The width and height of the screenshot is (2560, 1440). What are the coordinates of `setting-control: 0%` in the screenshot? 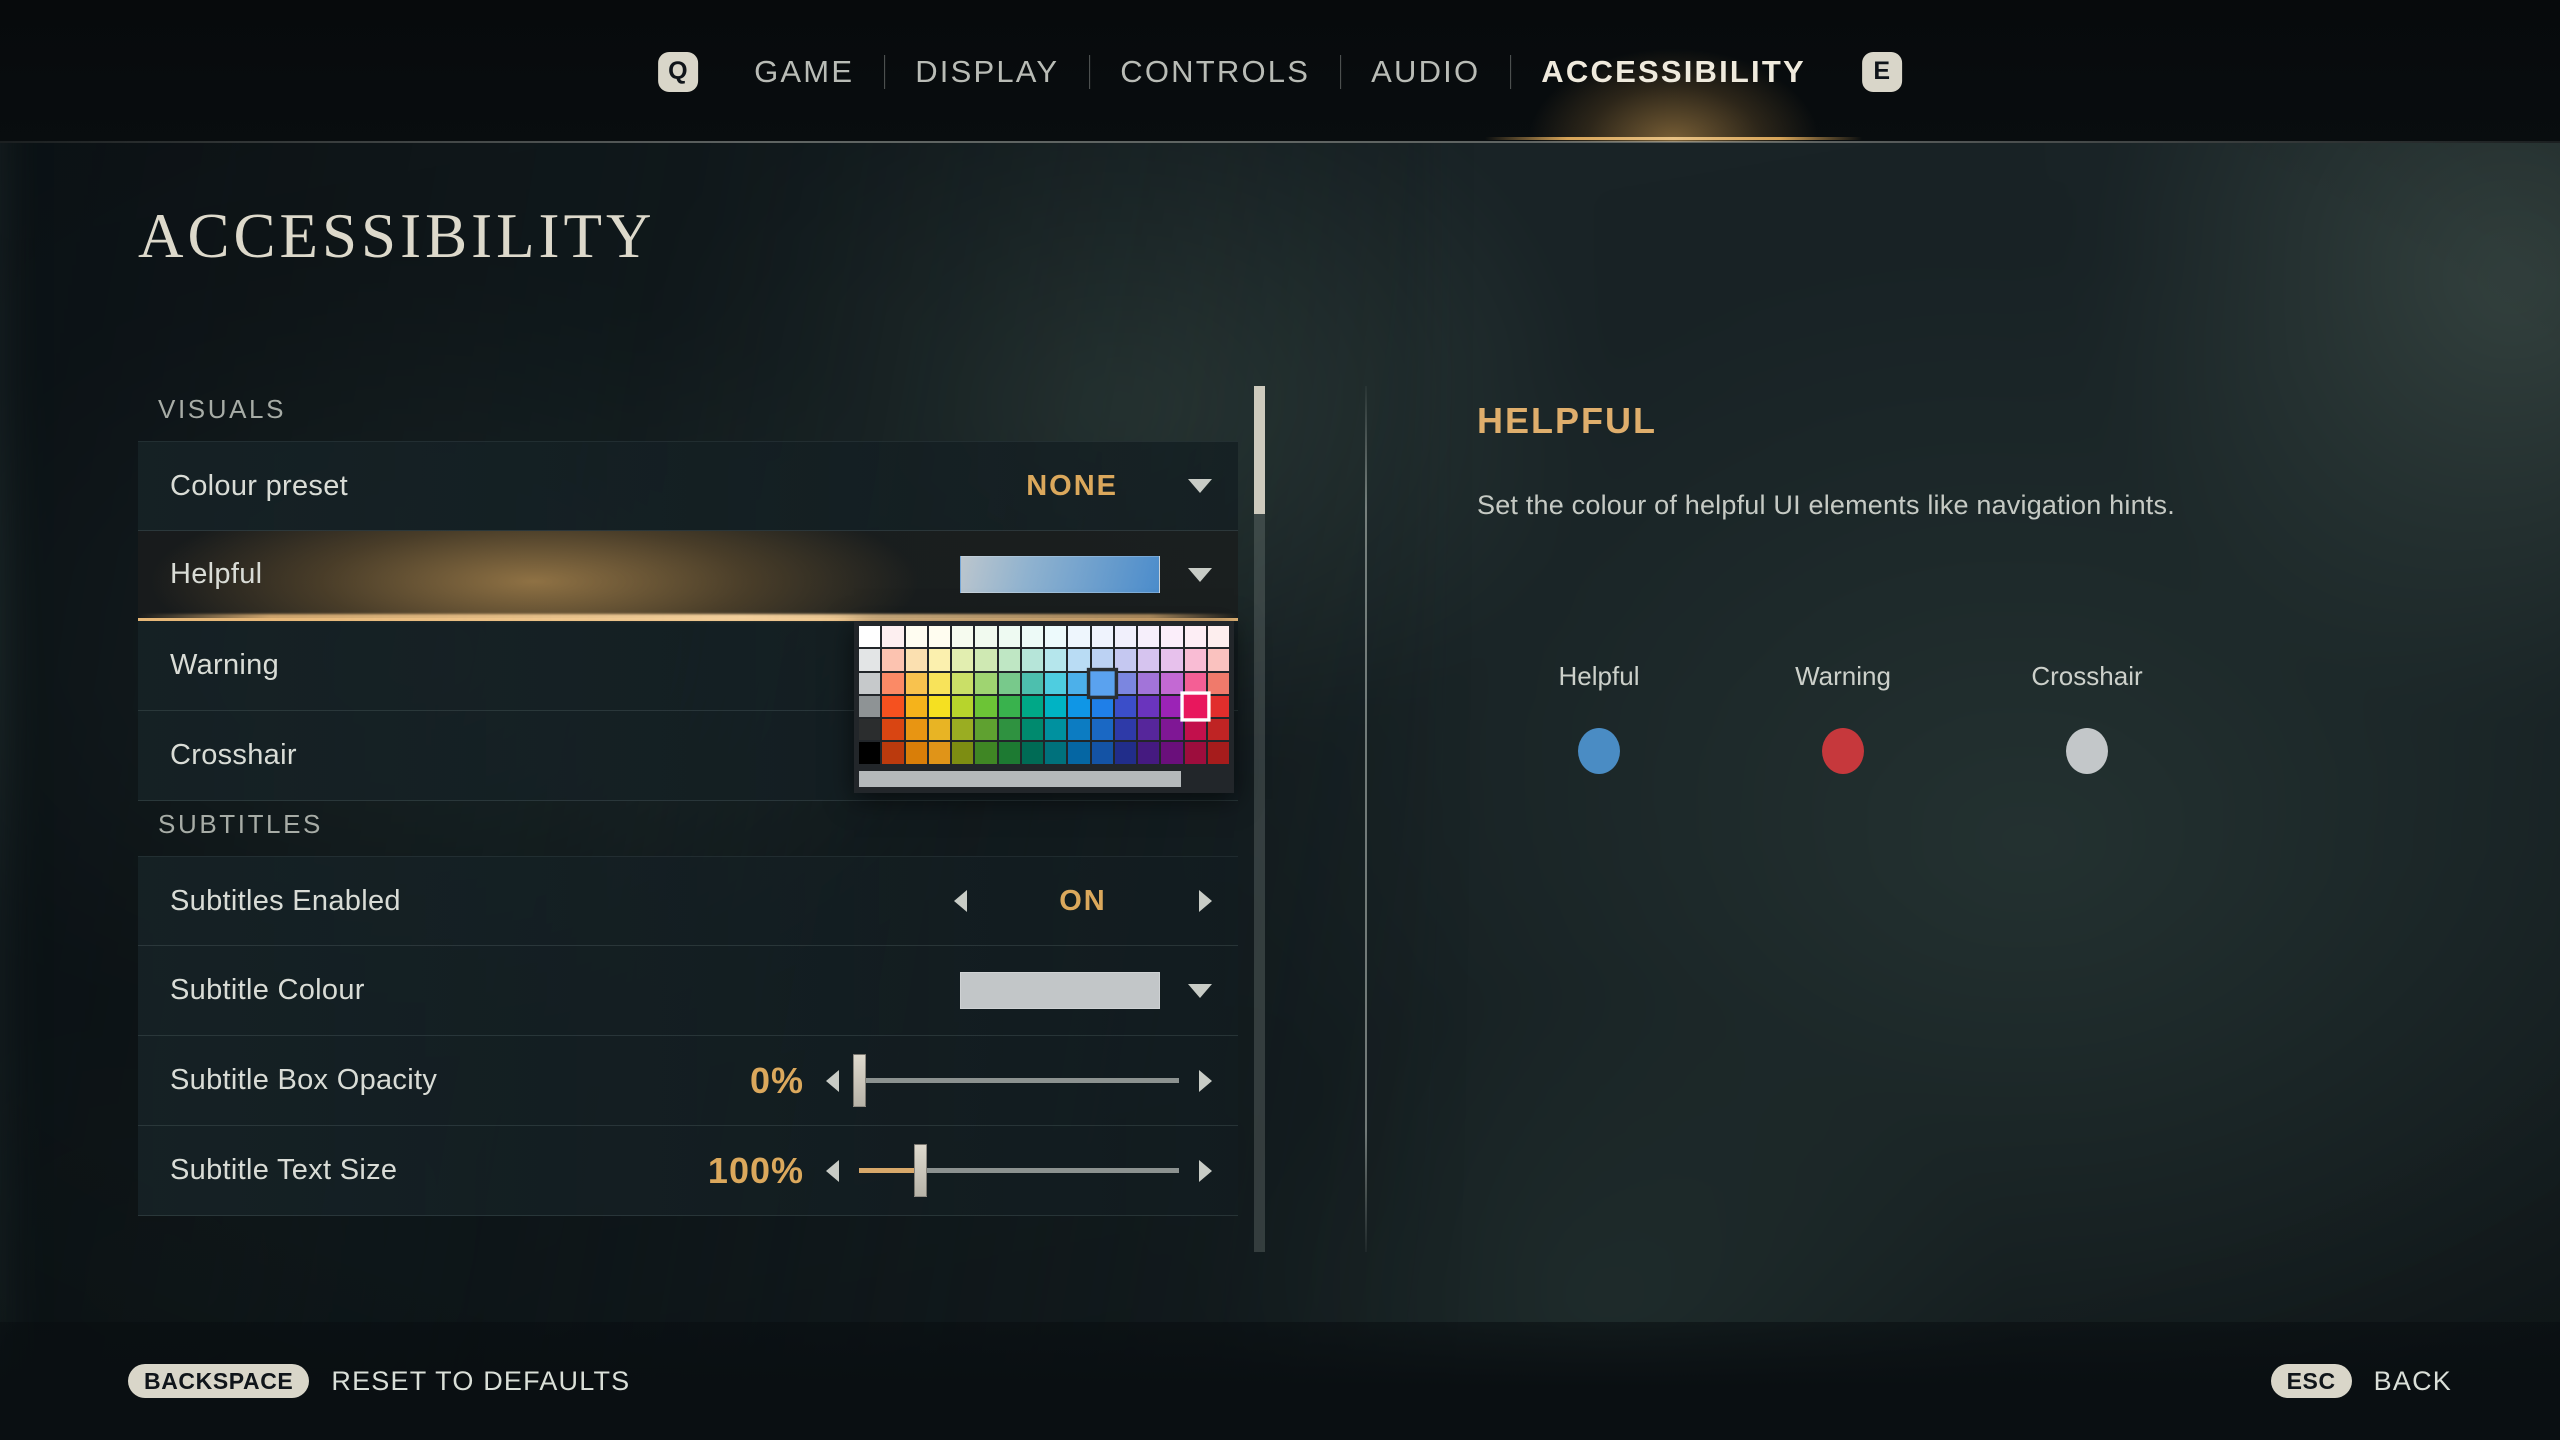 It's located at (936, 1080).